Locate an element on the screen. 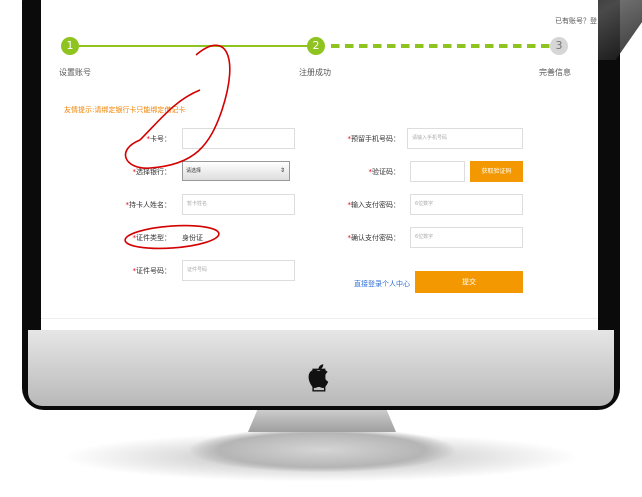 The height and width of the screenshot is (497, 642). annotation-circle-bank is located at coordinates (177, 106).